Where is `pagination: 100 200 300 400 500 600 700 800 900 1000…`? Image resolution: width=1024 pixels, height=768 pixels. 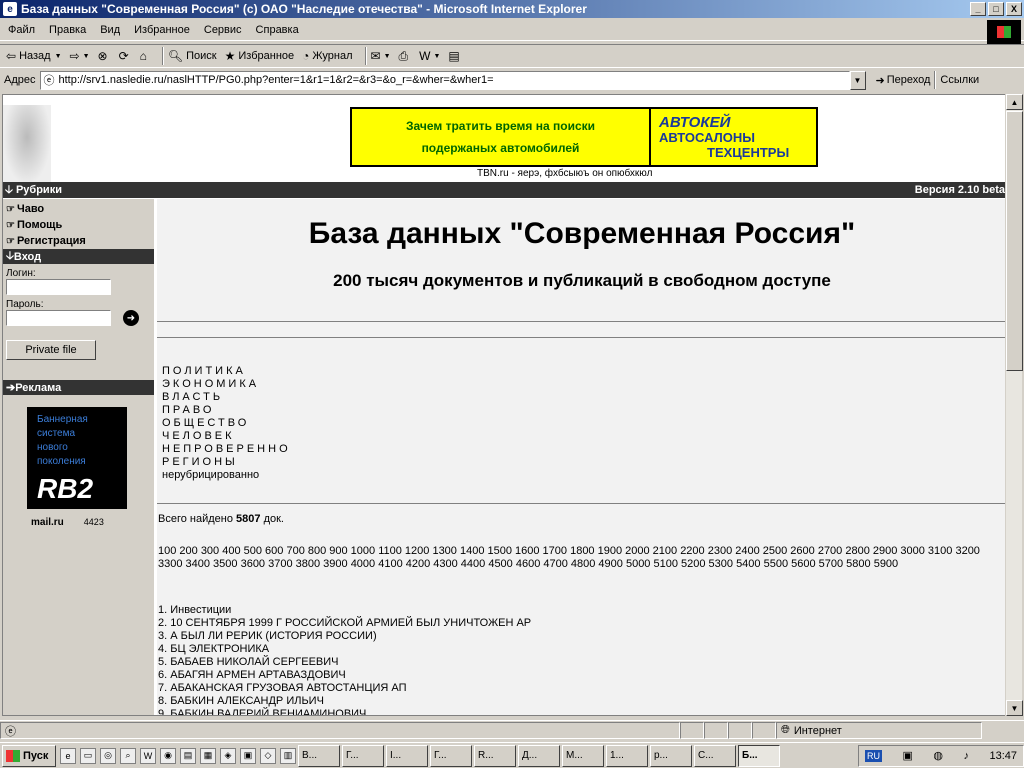 pagination: 100 200 300 400 500 600 700 800 900 1000… is located at coordinates (578, 558).